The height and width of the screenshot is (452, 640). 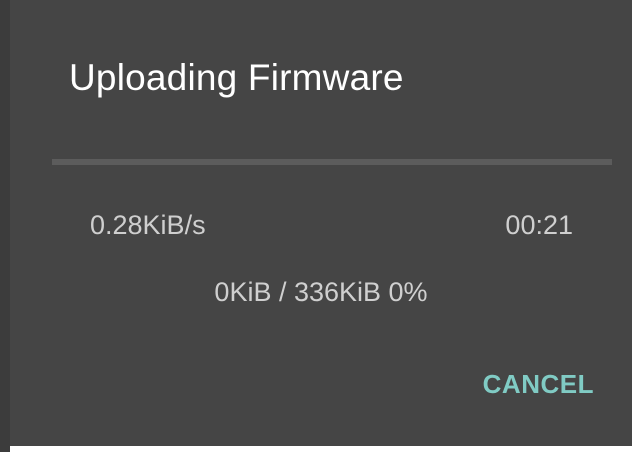 What do you see at coordinates (236, 77) in the screenshot?
I see `dialog-title: Uploading Firmware` at bounding box center [236, 77].